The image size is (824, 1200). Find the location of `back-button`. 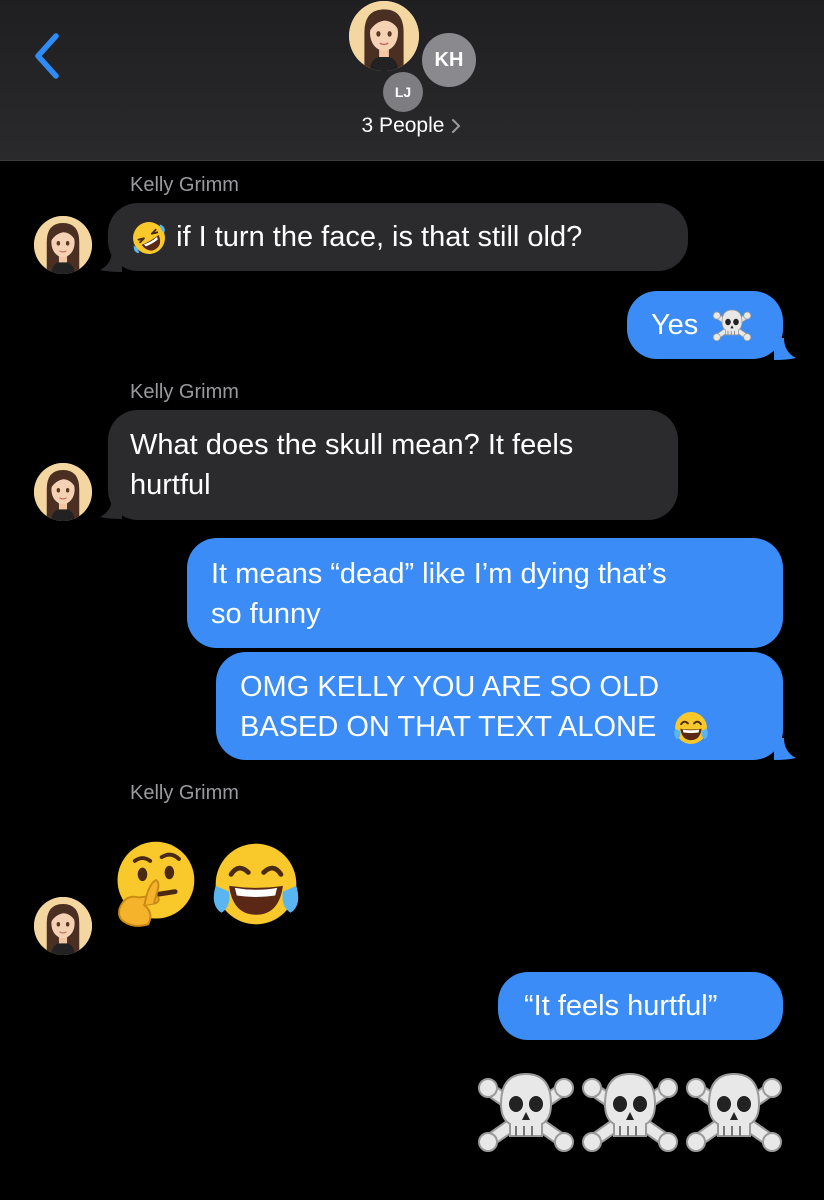

back-button is located at coordinates (48, 56).